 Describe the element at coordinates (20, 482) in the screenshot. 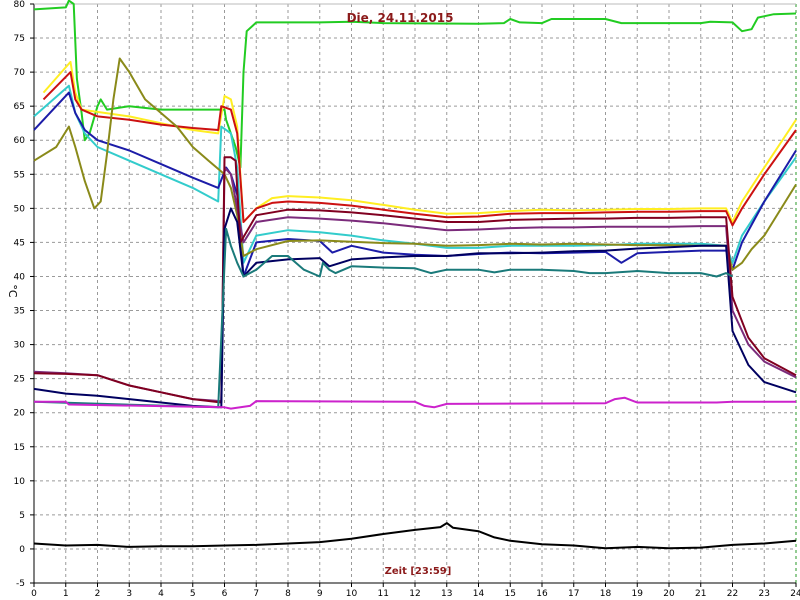

I see `y-tick-label: 10` at that location.